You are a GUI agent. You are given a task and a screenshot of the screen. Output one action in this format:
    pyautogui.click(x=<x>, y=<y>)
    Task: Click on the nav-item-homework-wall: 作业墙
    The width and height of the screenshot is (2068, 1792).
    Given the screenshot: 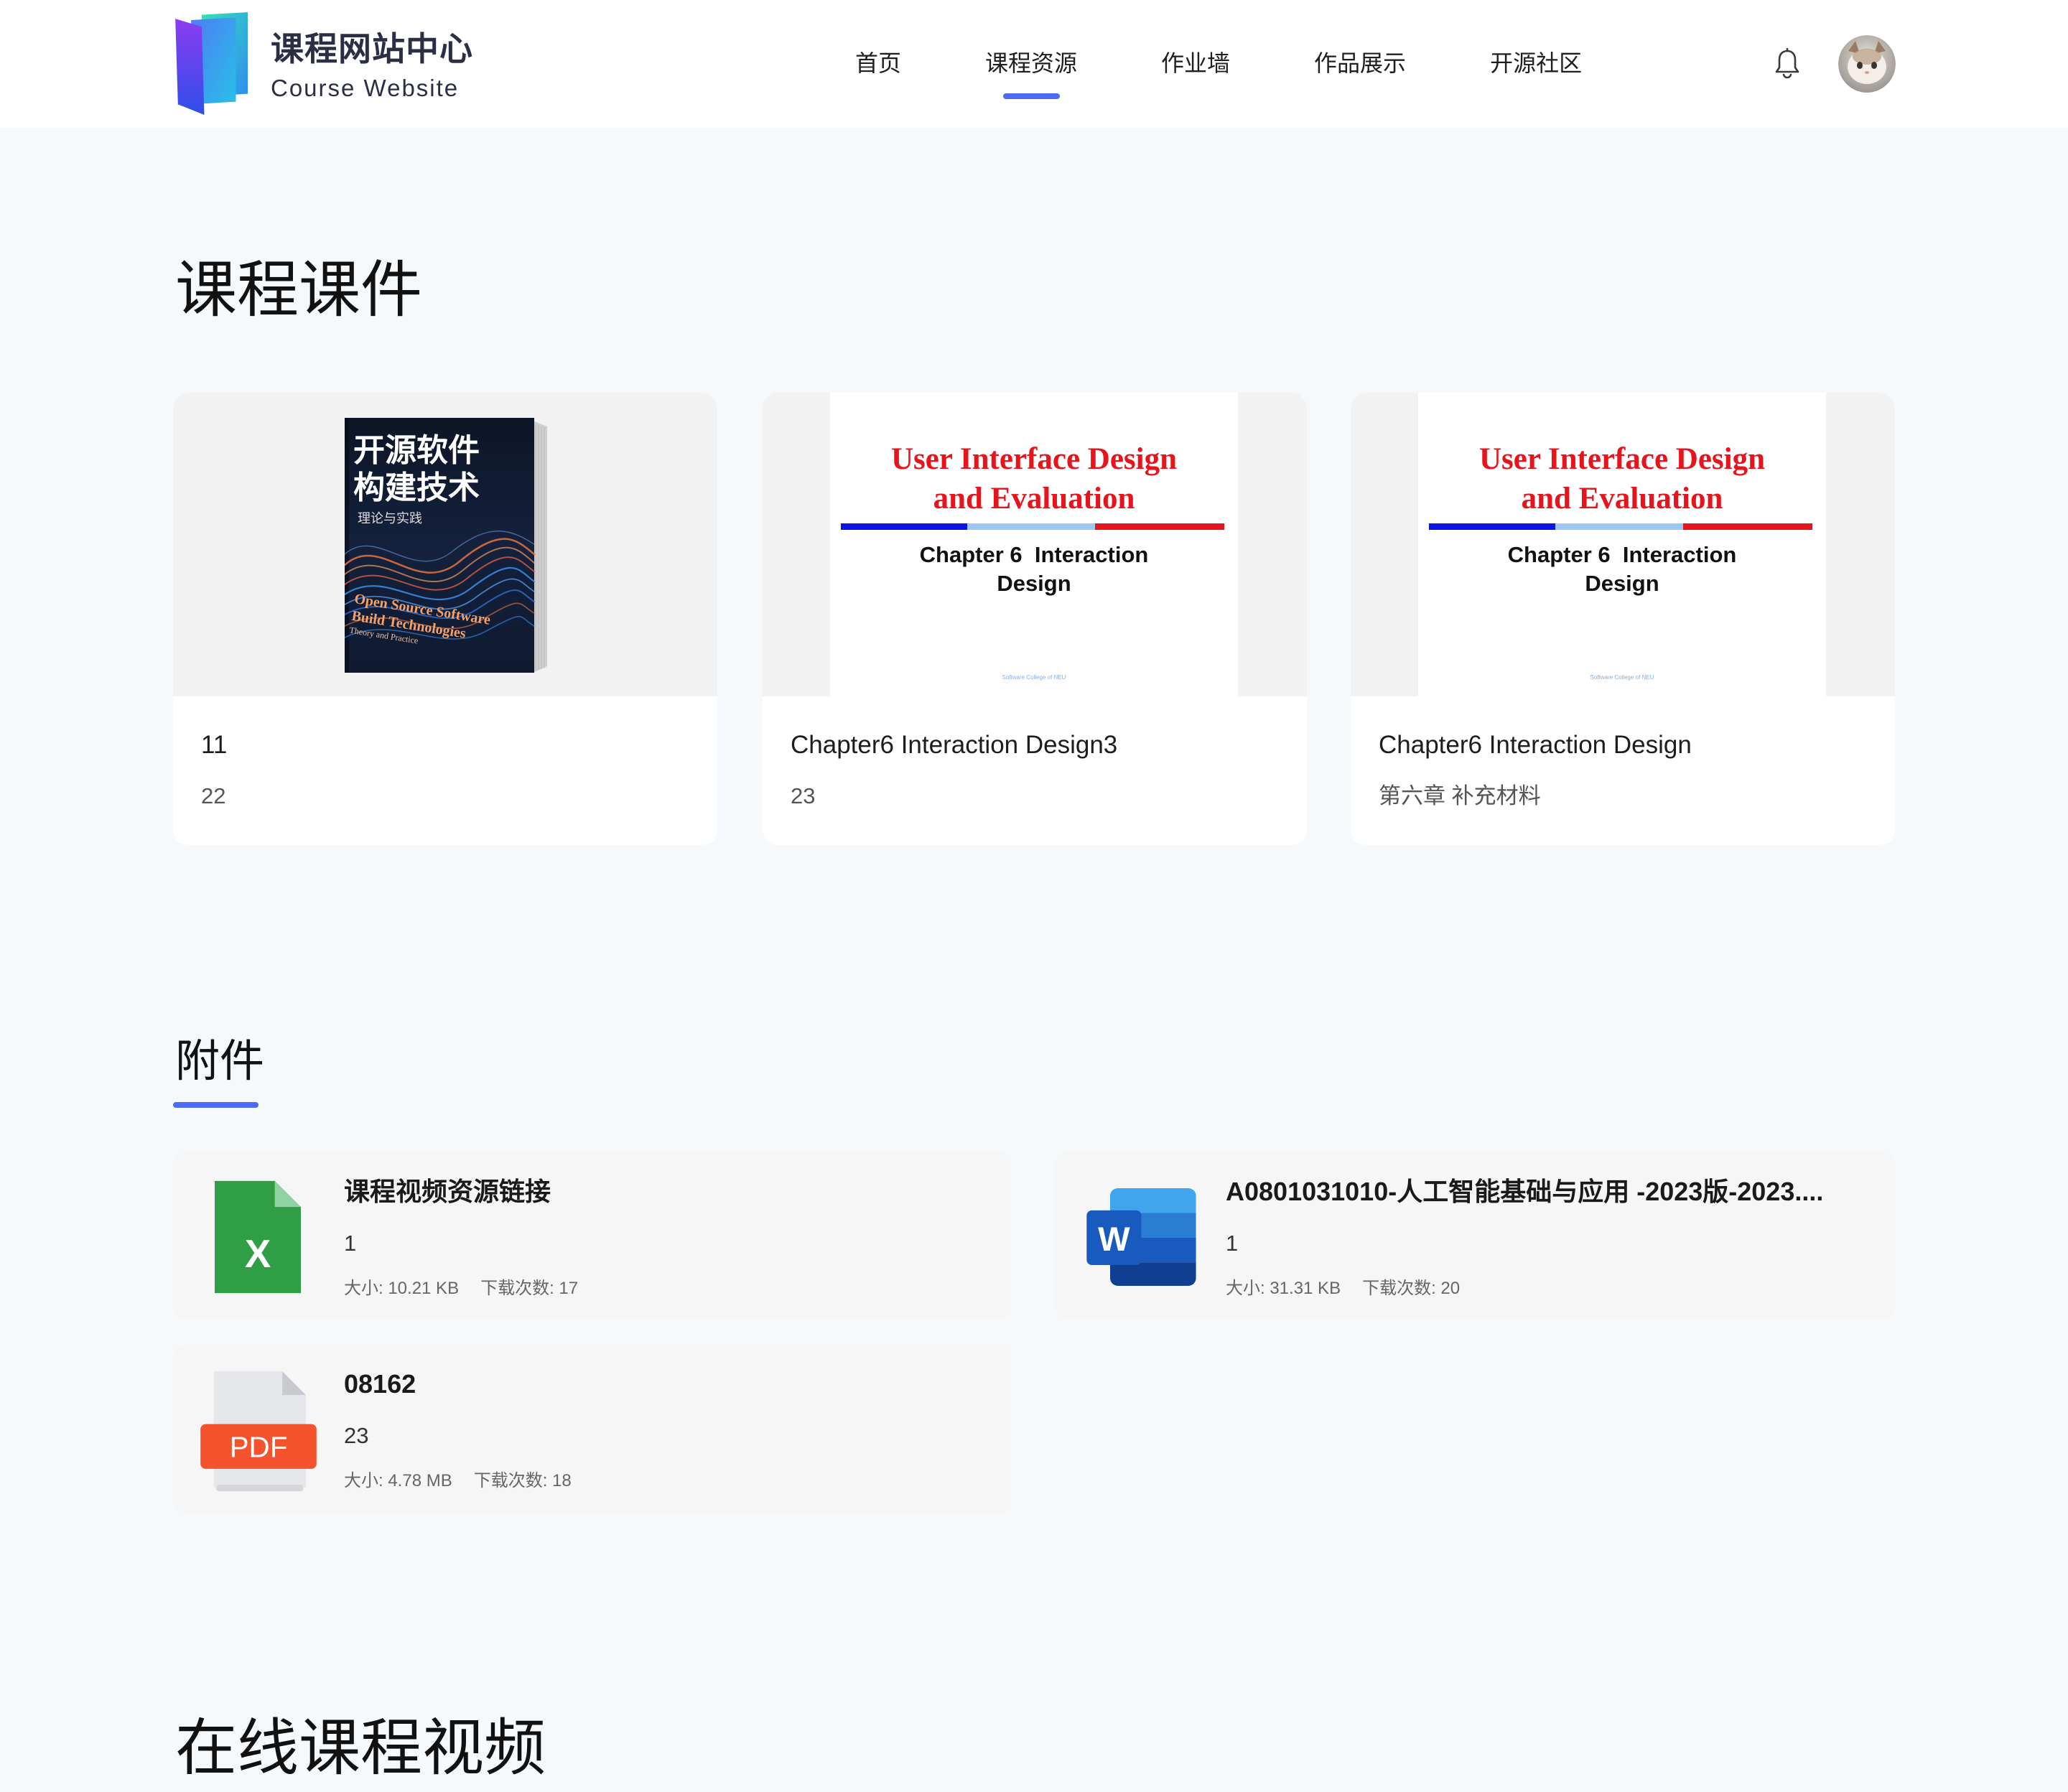 What is the action you would take?
    pyautogui.click(x=1195, y=63)
    